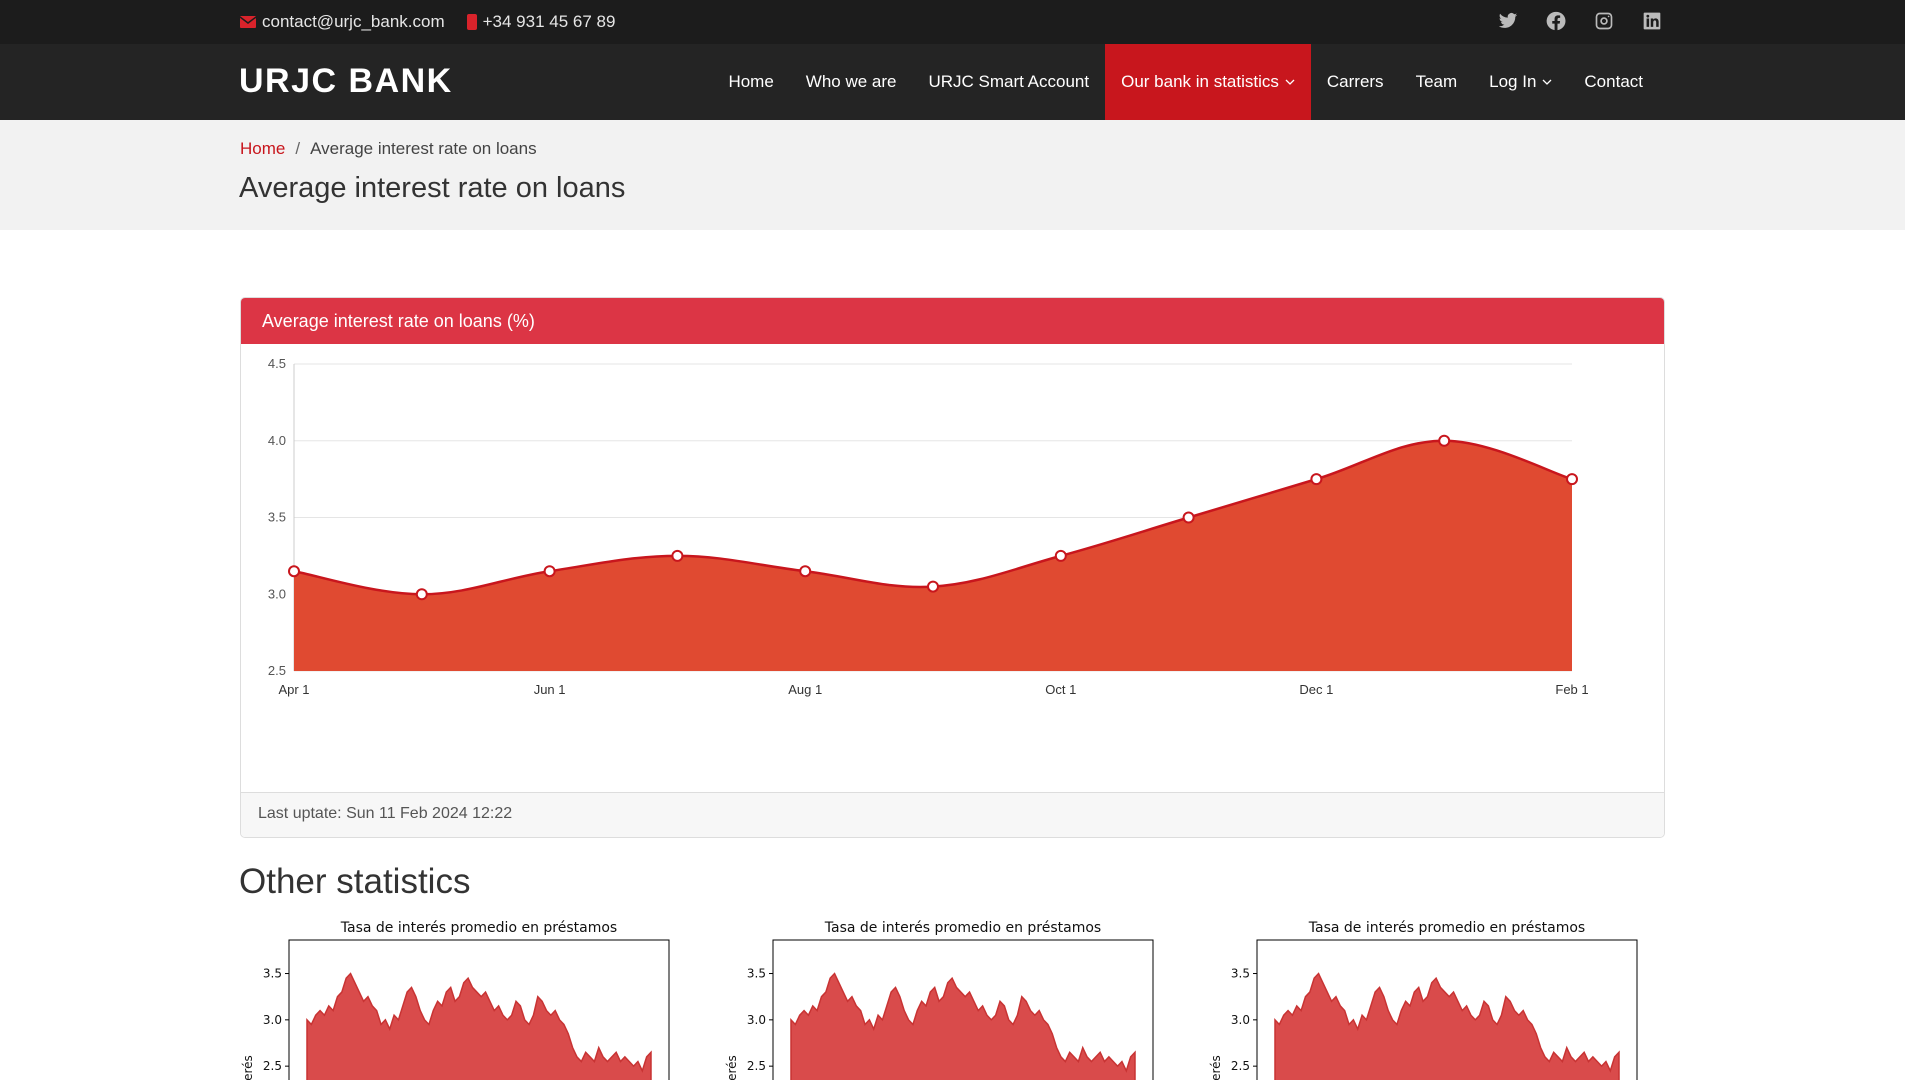 This screenshot has height=1085, width=1920. What do you see at coordinates (1316, 689) in the screenshot?
I see `x-tick-label: Dec 1` at bounding box center [1316, 689].